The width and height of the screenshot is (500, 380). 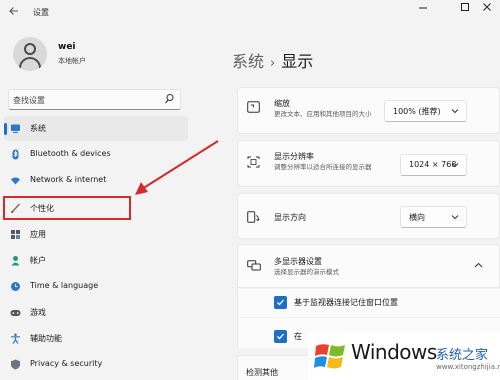 I want to click on sidebar-item-network: Network & internet, so click(x=96, y=180).